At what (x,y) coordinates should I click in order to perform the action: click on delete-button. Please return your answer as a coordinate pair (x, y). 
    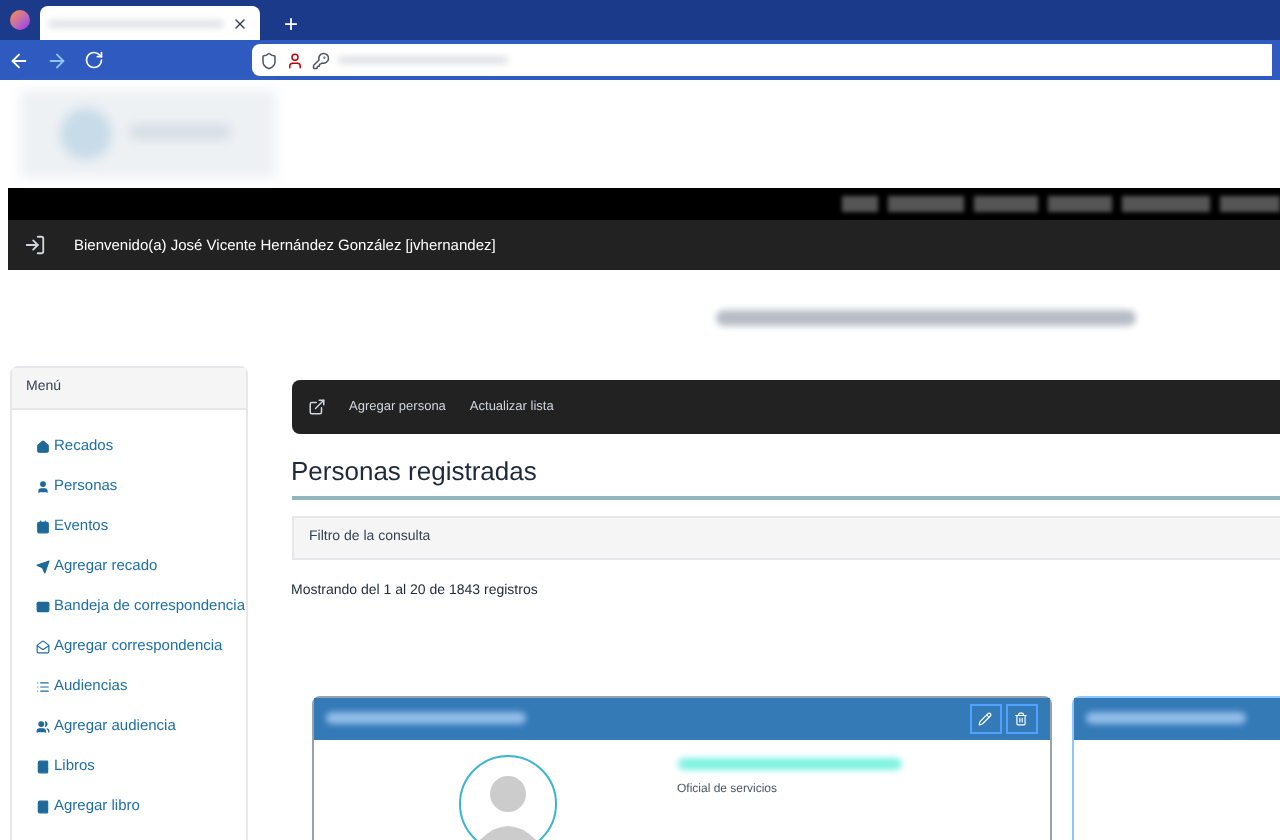
    Looking at the image, I should click on (1021, 718).